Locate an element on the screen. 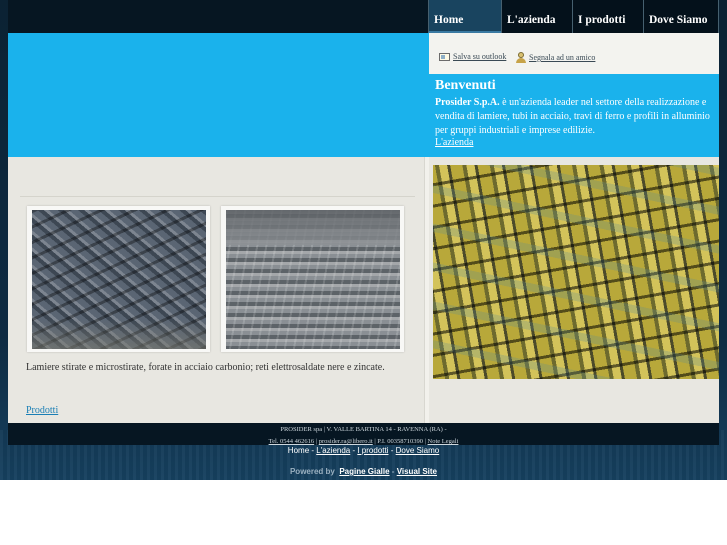  footer-legal-link: Note Legali is located at coordinates (443, 441).